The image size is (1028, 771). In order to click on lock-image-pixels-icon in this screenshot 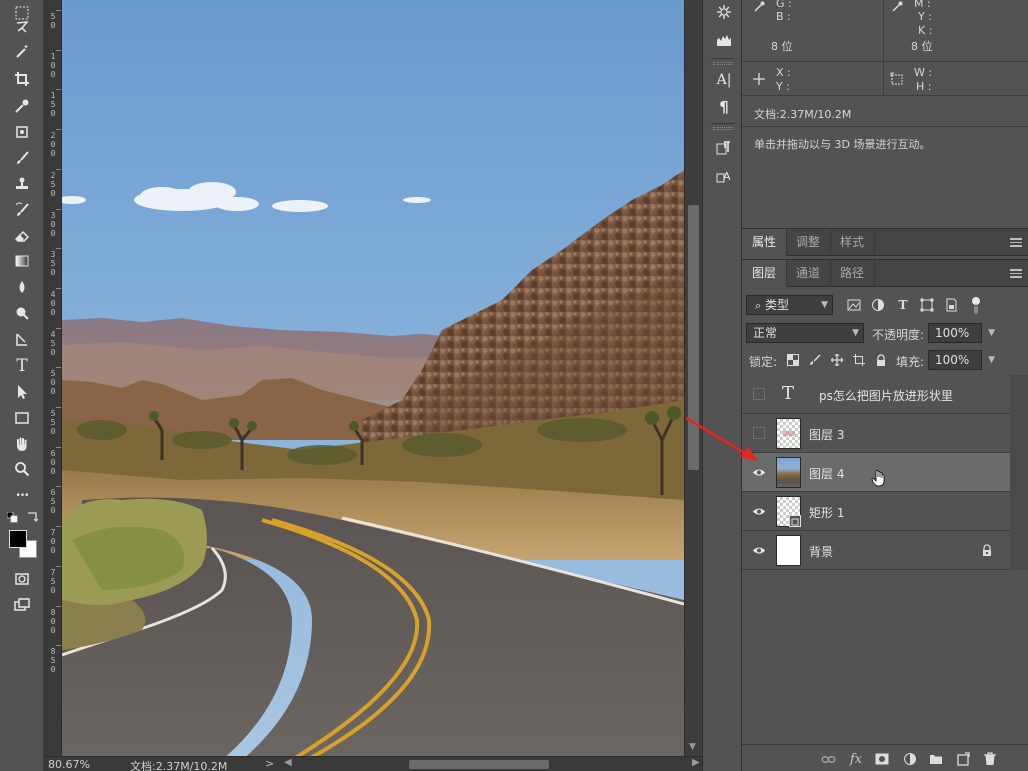, I will do `click(815, 360)`.